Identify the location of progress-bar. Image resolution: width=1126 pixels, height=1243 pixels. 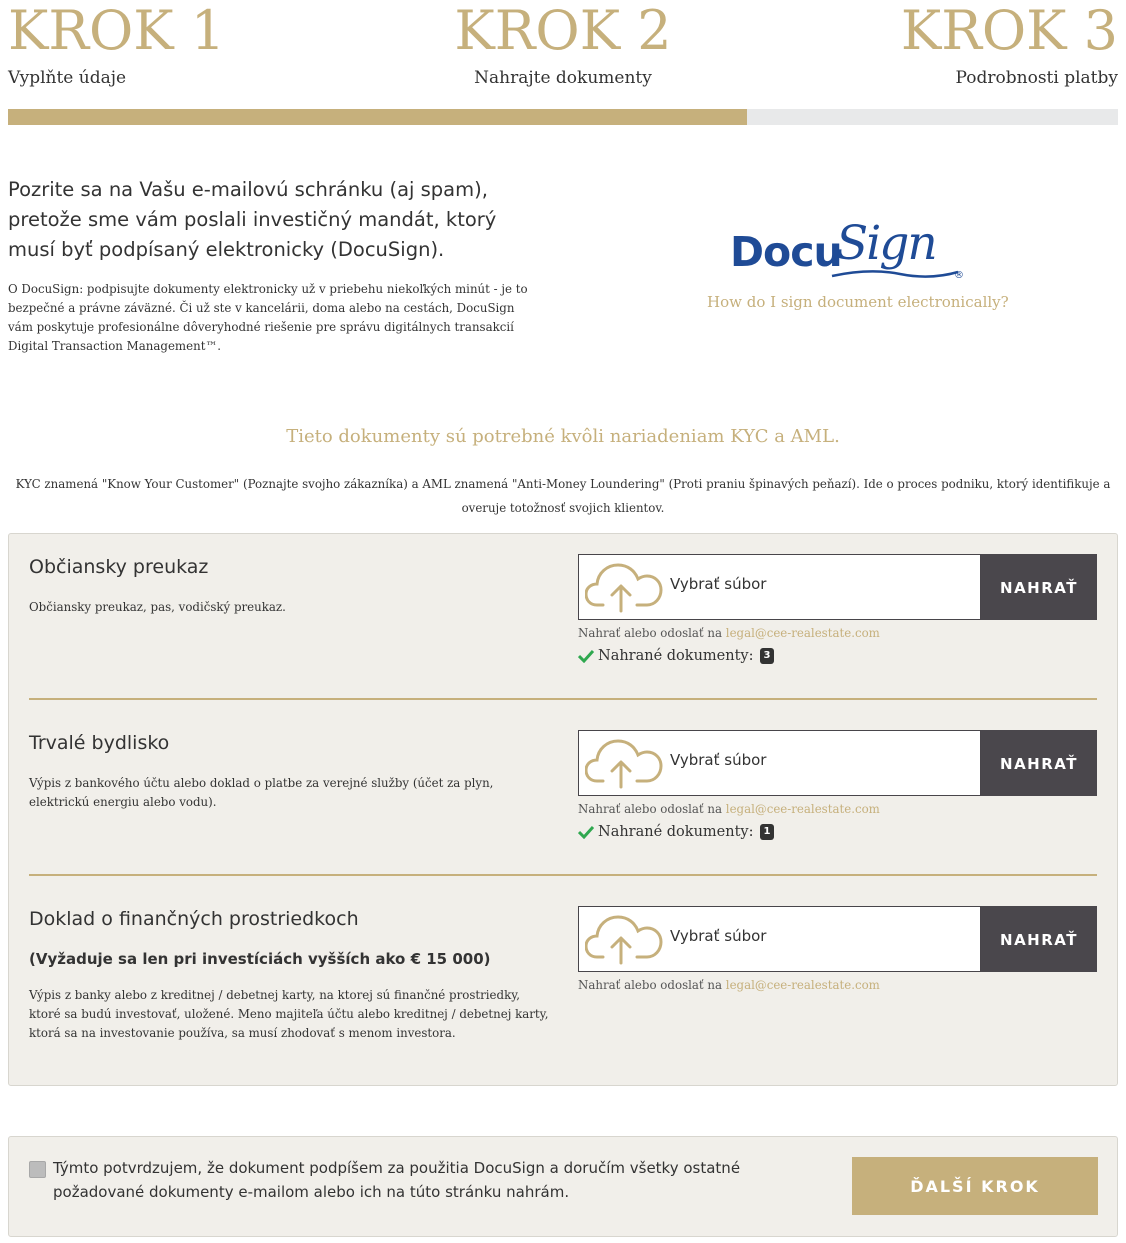
(563, 117).